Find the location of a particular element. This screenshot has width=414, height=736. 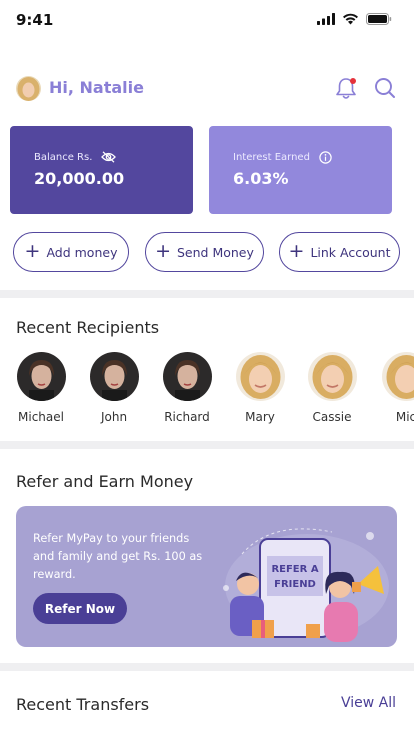

greeting-text: Hi, Natalie is located at coordinates (96, 87).